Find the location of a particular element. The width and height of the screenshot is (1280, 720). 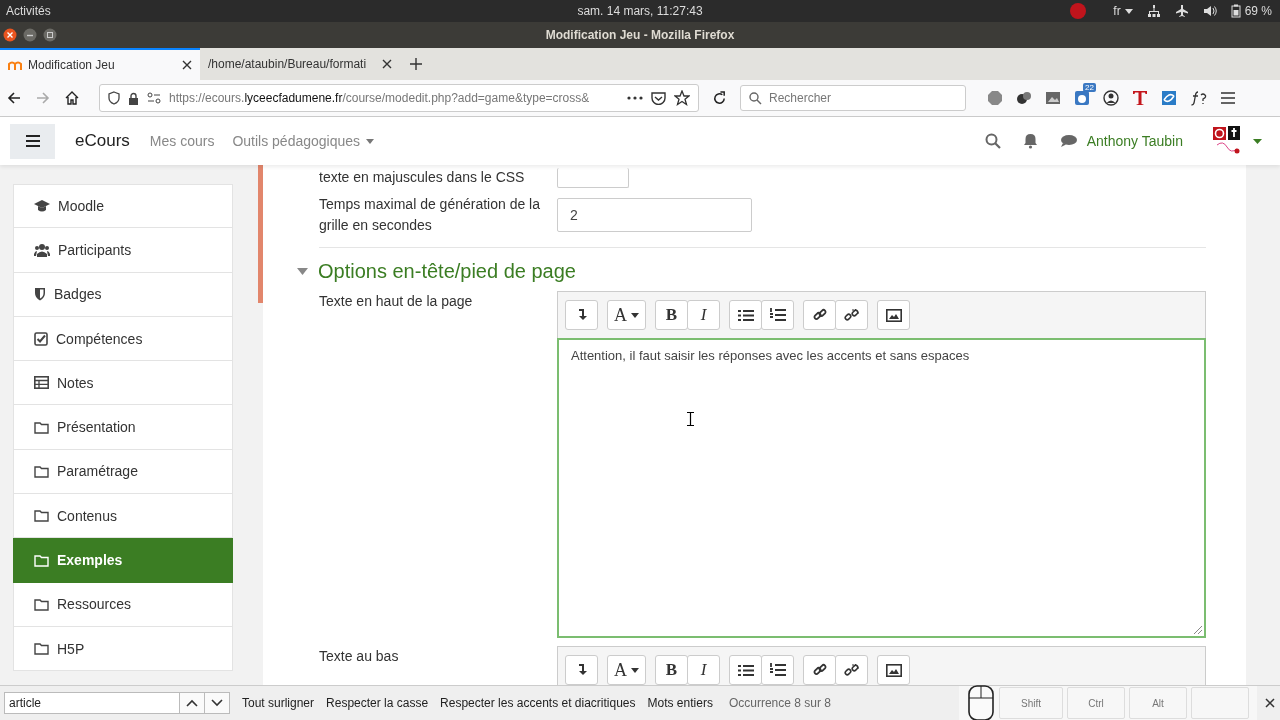

language-indicator: fr is located at coordinates (1117, 11).